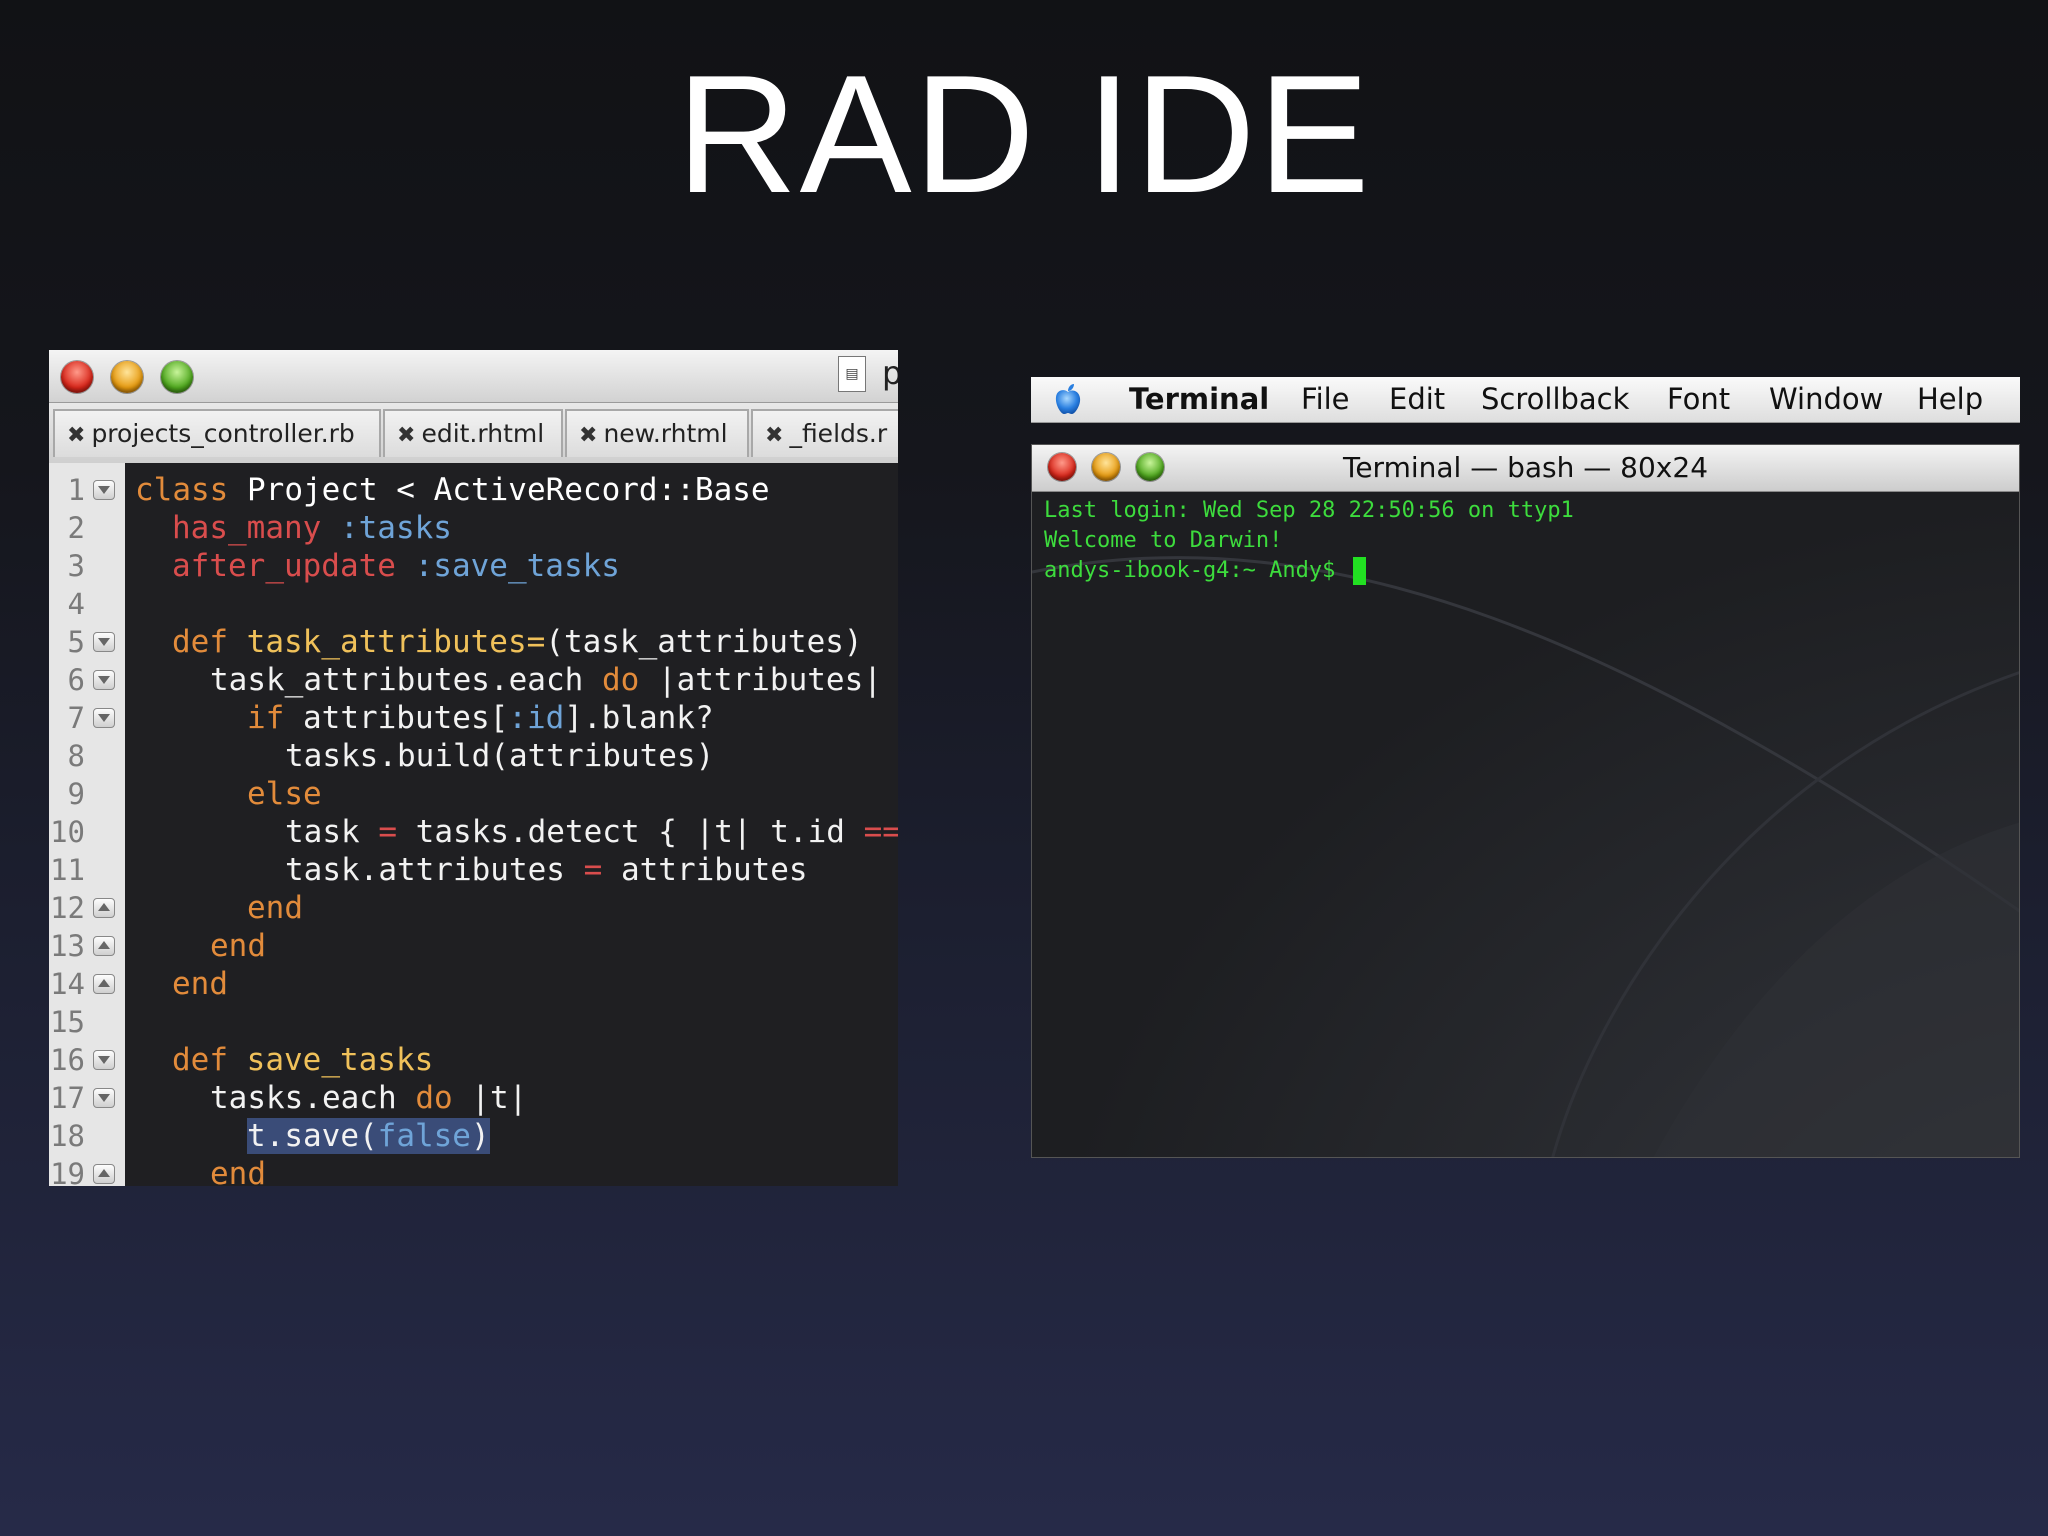  What do you see at coordinates (665, 433) in the screenshot?
I see `tab-label: new.rhtml` at bounding box center [665, 433].